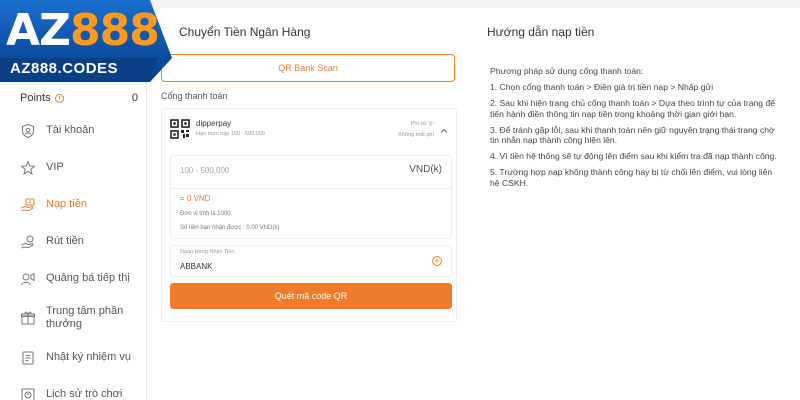  Describe the element at coordinates (196, 266) in the screenshot. I see `receiving-bank-value: ABBANK` at that location.